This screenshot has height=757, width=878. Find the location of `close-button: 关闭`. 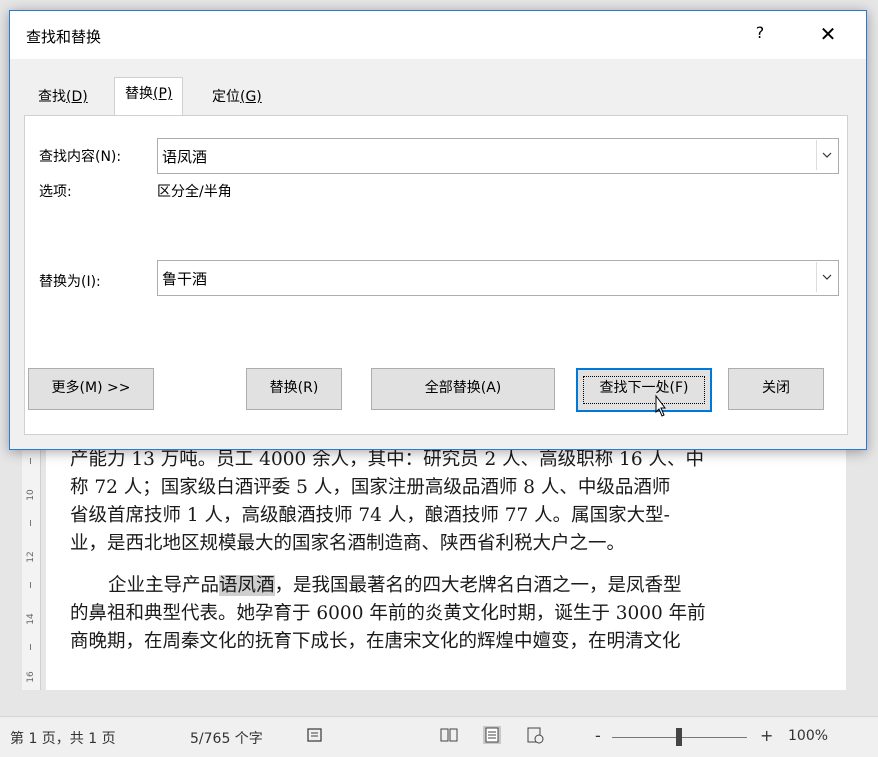

close-button: 关闭 is located at coordinates (776, 389).